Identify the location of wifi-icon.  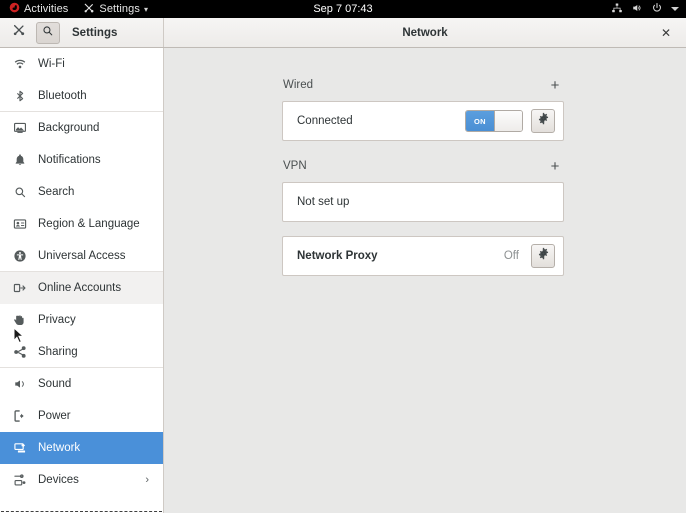
(20, 64).